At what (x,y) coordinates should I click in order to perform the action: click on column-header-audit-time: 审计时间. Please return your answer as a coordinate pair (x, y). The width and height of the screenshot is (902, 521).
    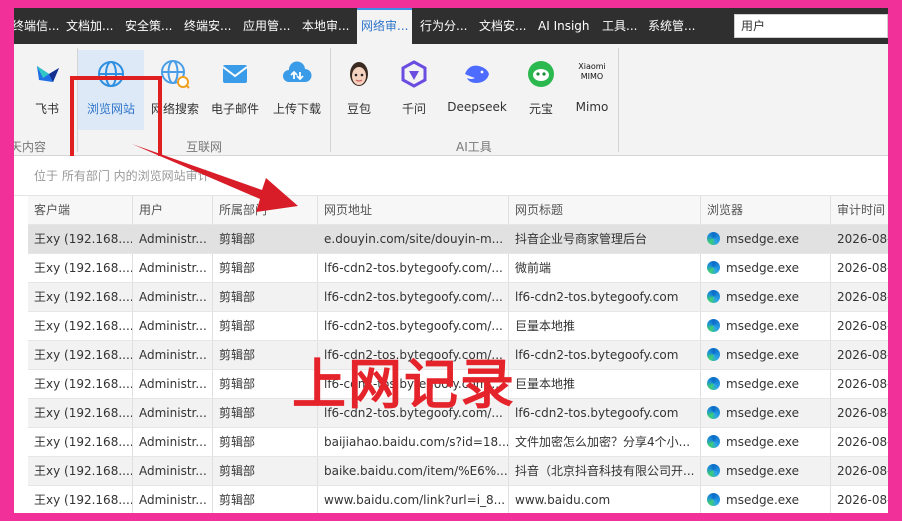
    Looking at the image, I should click on (859, 210).